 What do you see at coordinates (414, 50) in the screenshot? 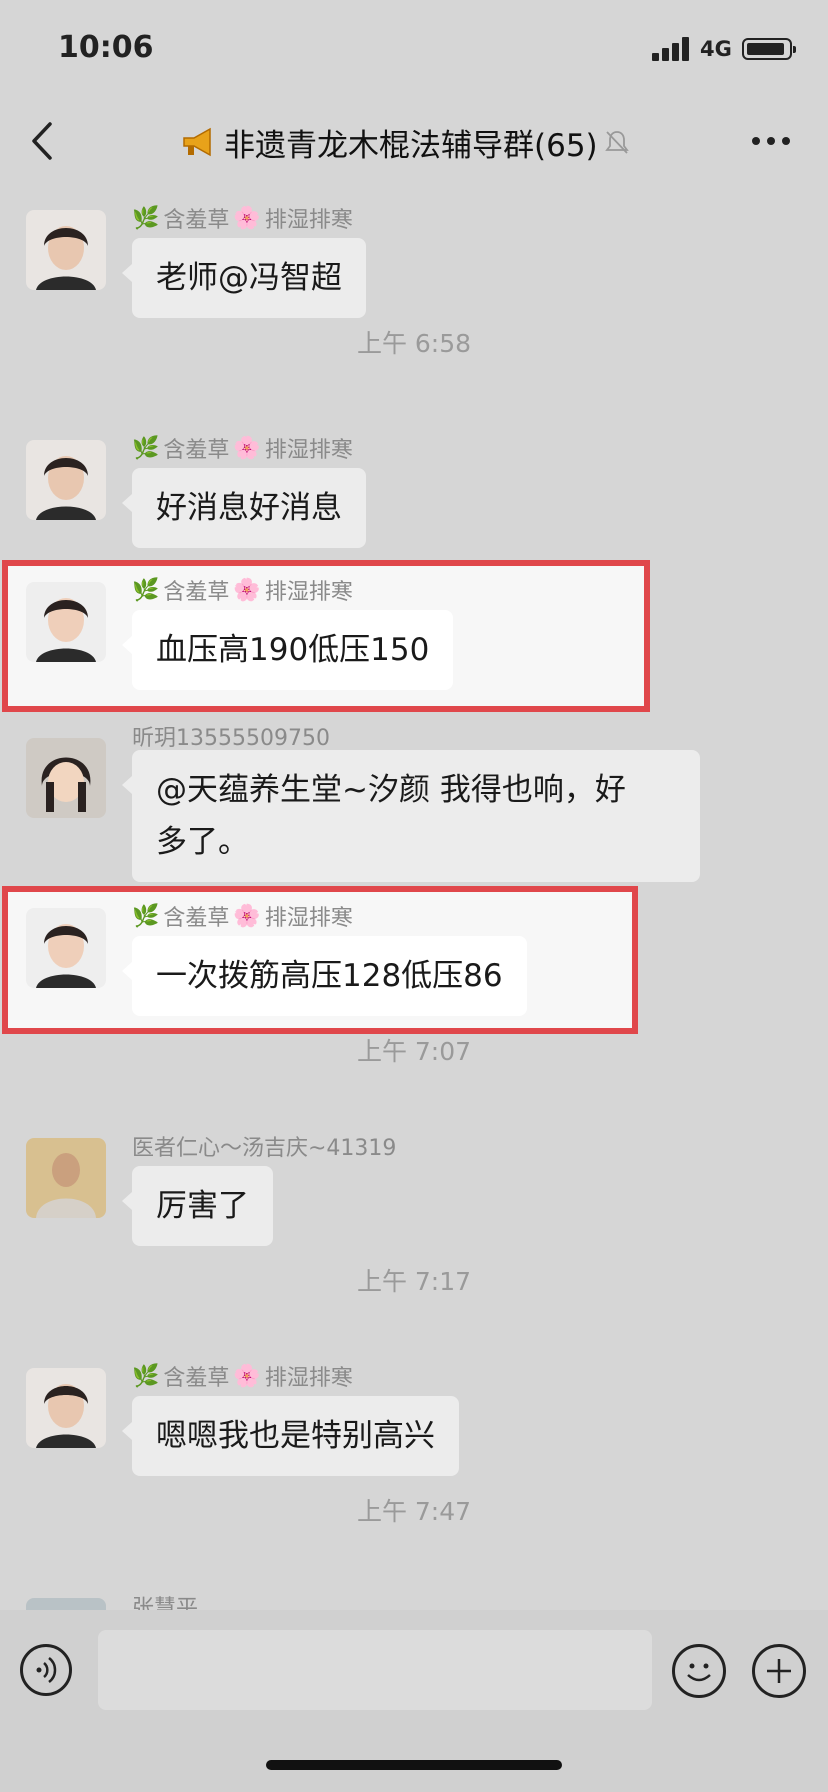
I see `status-bar: 10:06 4G` at bounding box center [414, 50].